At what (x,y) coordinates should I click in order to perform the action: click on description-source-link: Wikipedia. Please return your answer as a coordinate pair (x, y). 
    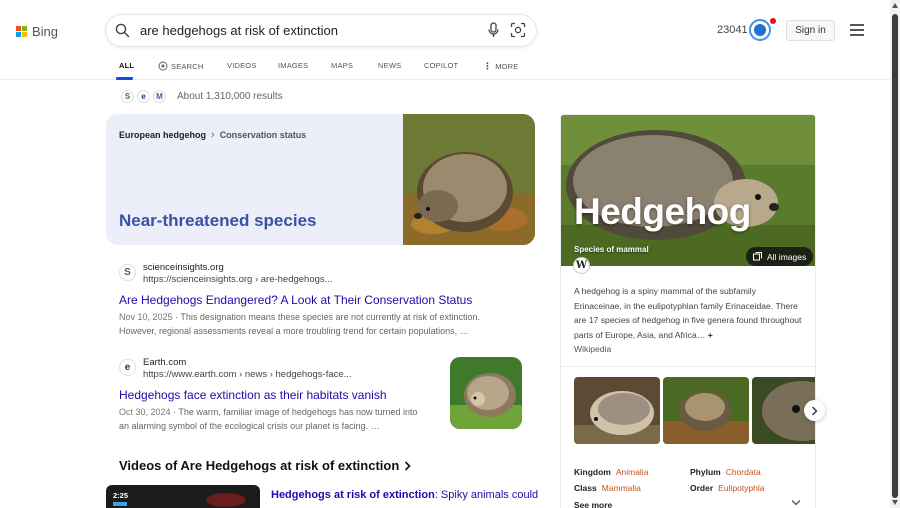
    Looking at the image, I should click on (592, 349).